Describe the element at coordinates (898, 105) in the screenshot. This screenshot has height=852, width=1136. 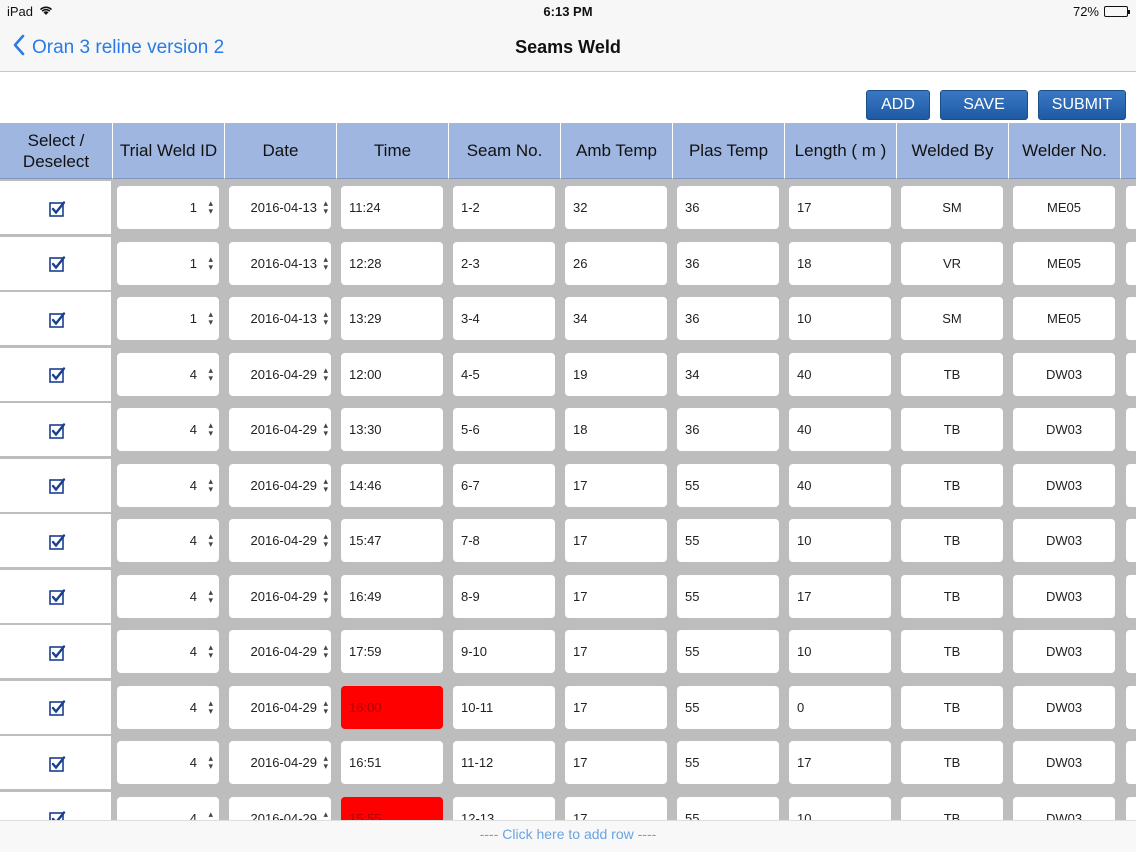
I see `add-button: ADD` at that location.